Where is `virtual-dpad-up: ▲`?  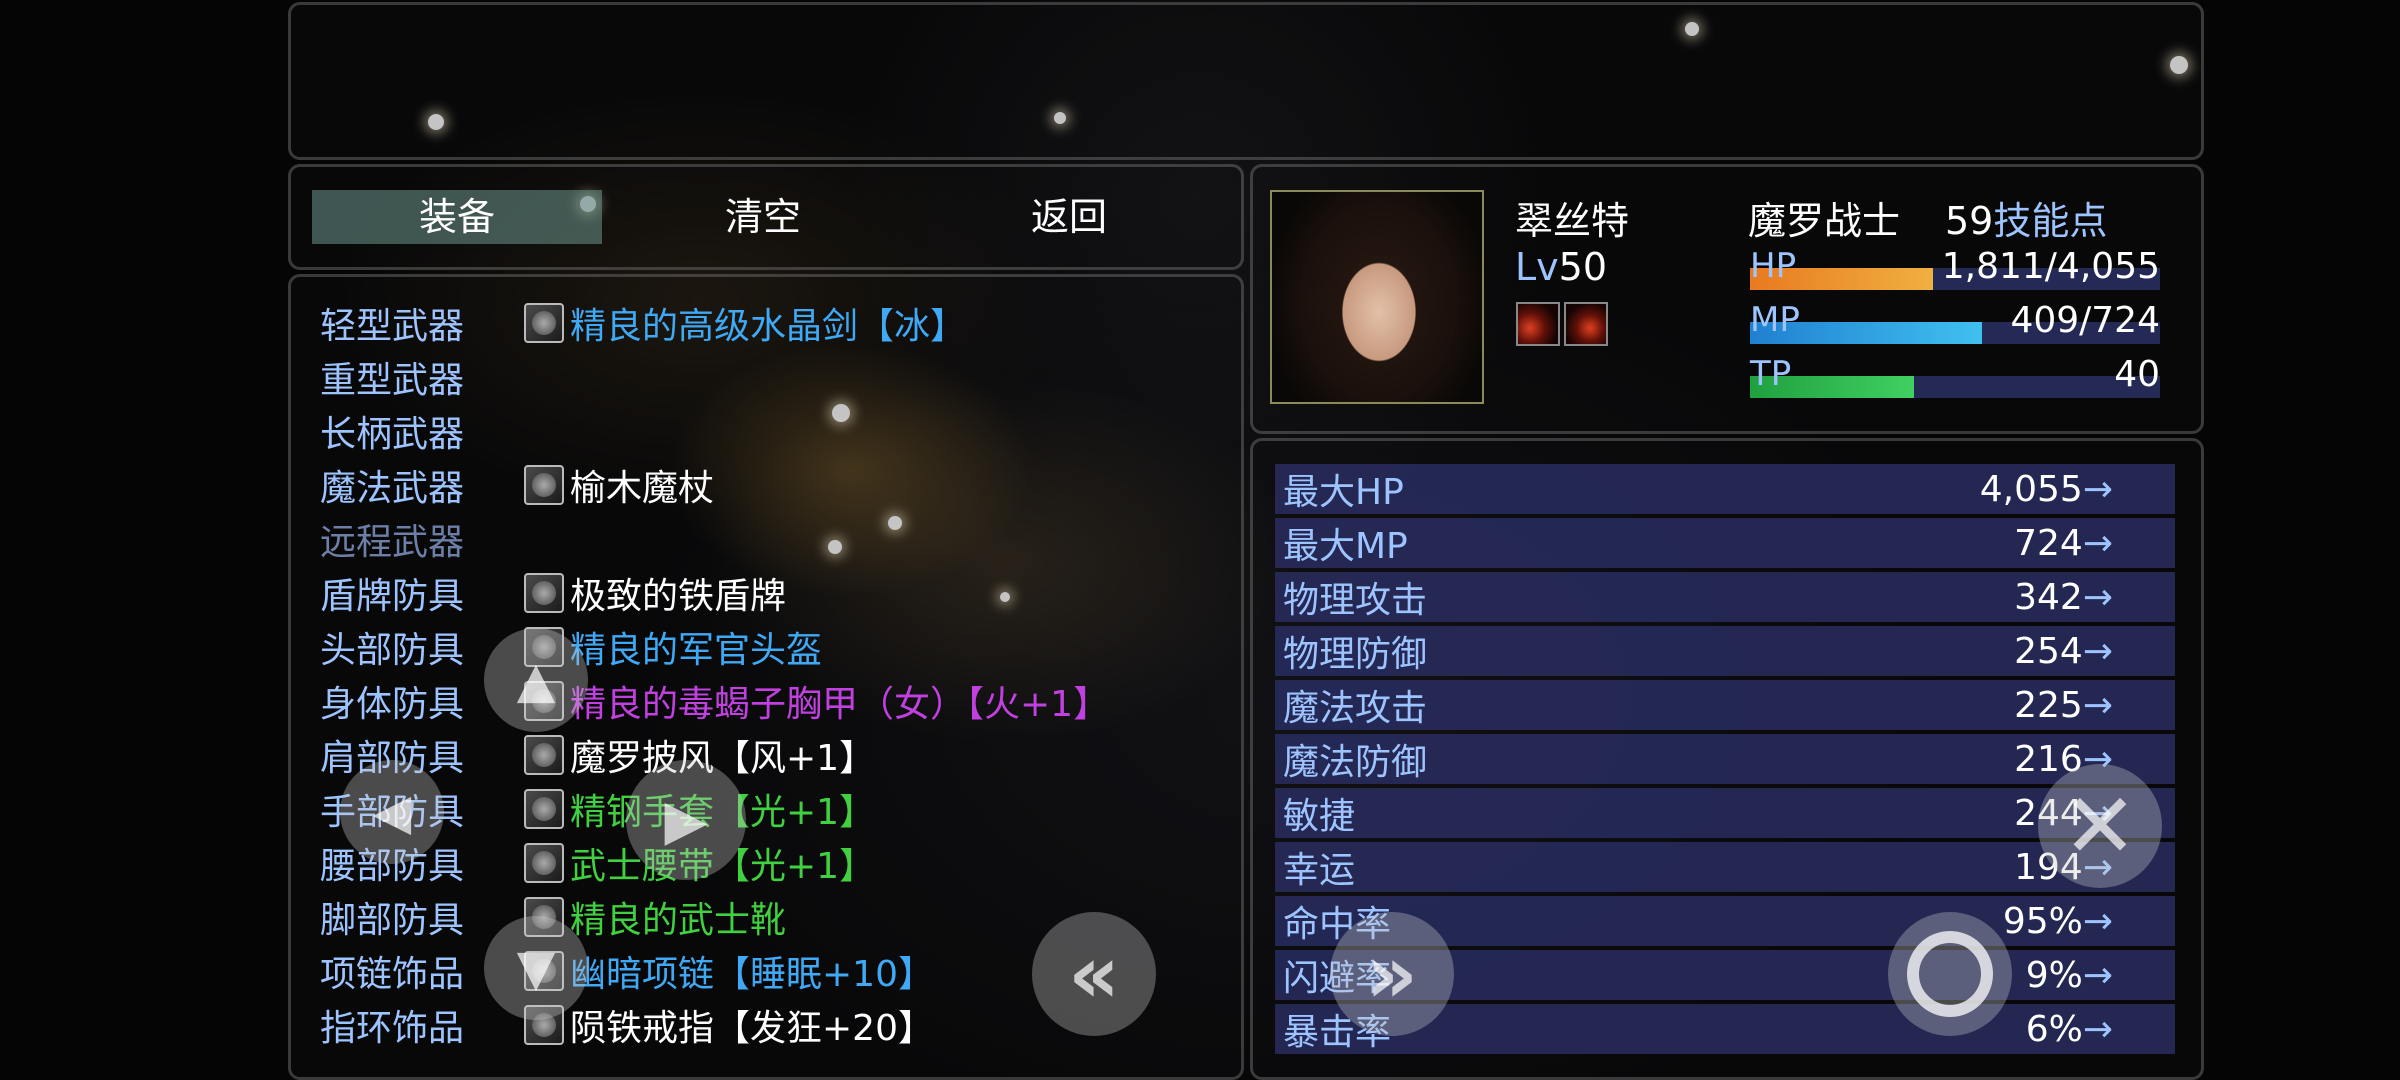
virtual-dpad-up: ▲ is located at coordinates (536, 680).